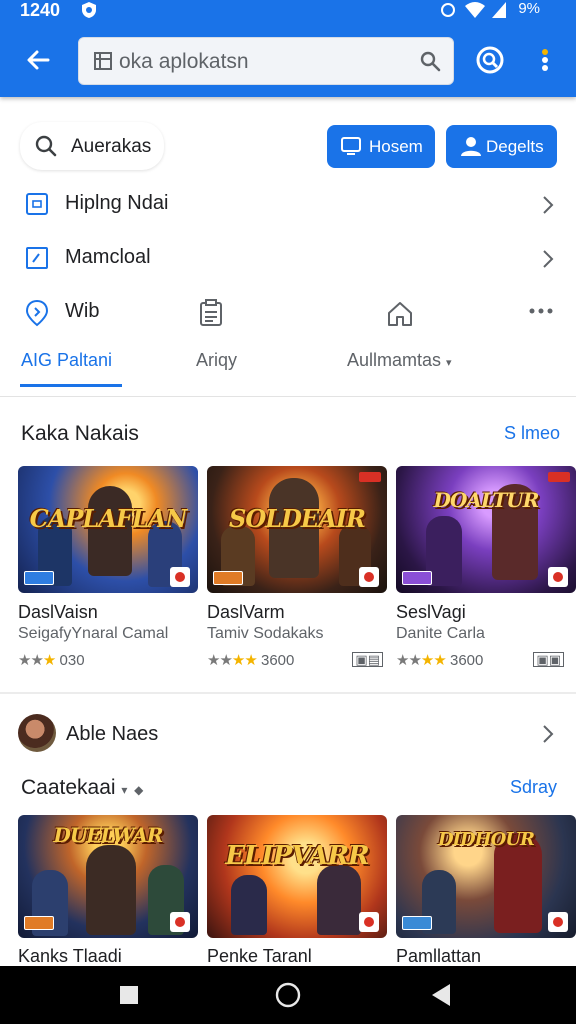  What do you see at coordinates (529, 8) in the screenshot?
I see `battery-level: 9%` at bounding box center [529, 8].